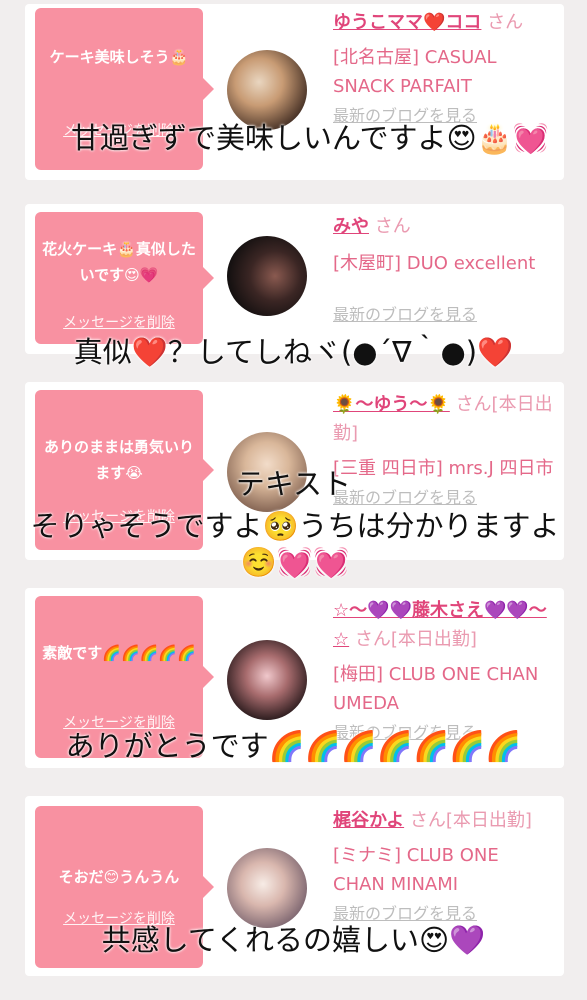  What do you see at coordinates (310, 138) in the screenshot?
I see `reply-caption: 甘過ぎずで美味しいんですよ😍🎂💓` at bounding box center [310, 138].